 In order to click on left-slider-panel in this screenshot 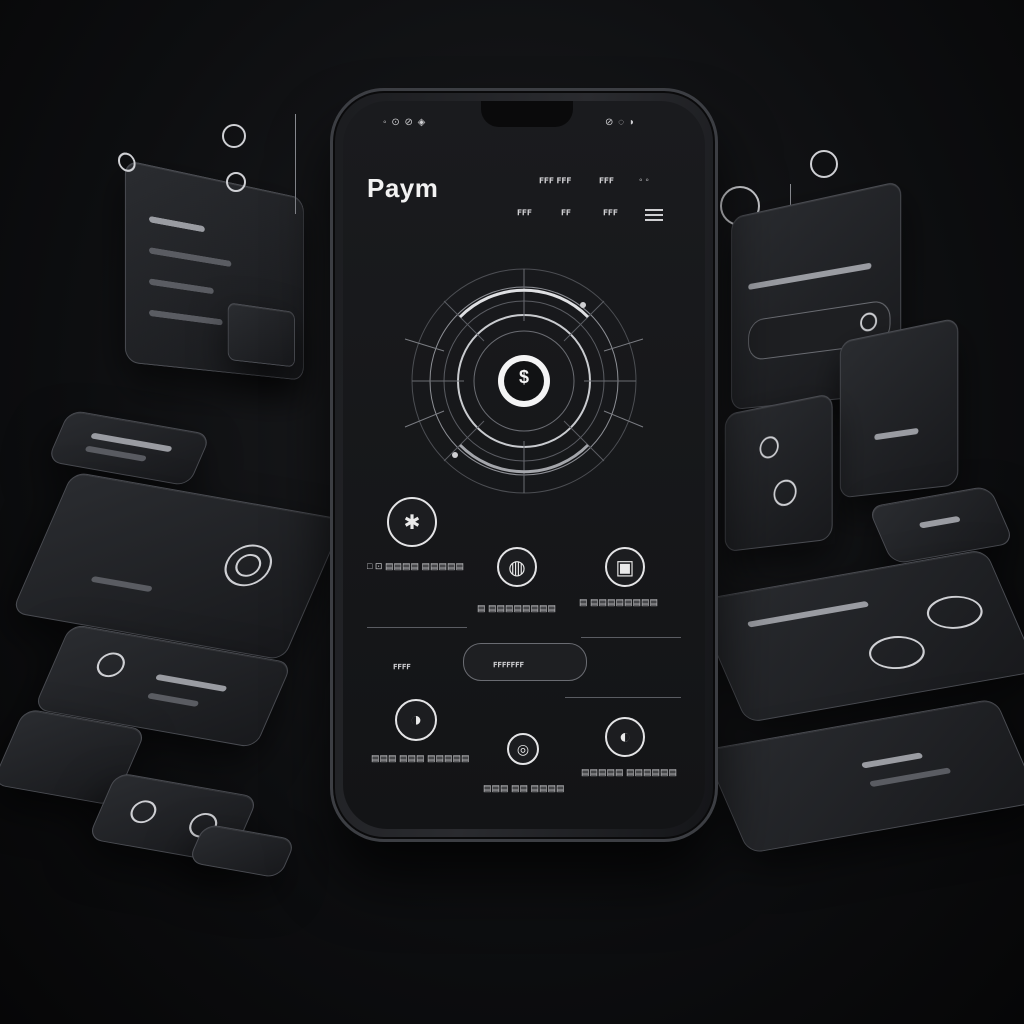, I will do `click(129, 448)`.